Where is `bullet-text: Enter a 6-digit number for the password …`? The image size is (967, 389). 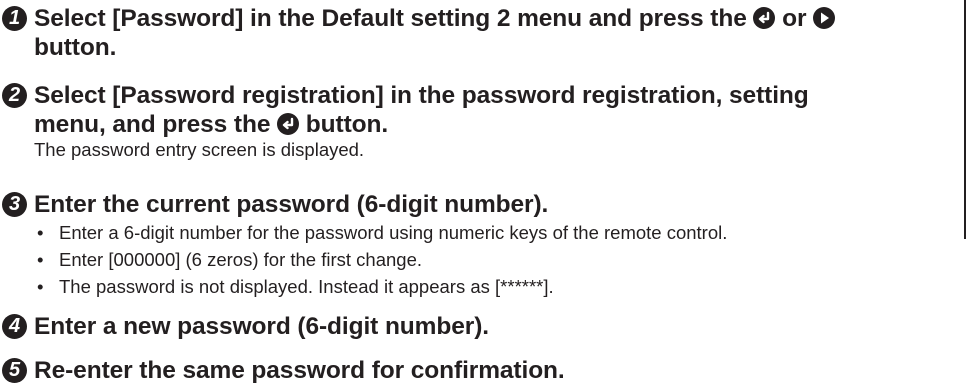 bullet-text: Enter a 6-digit number for the password … is located at coordinates (393, 232).